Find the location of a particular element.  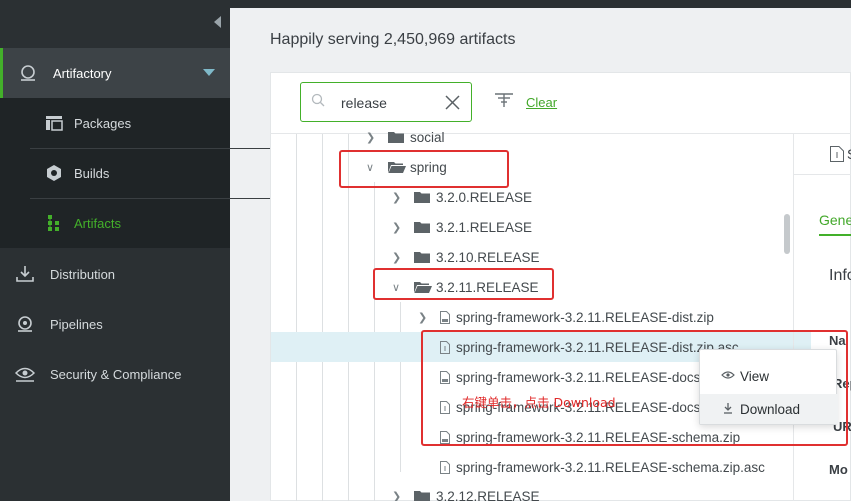

page-title: Happily serving 2,450,969 artifacts is located at coordinates (393, 39).